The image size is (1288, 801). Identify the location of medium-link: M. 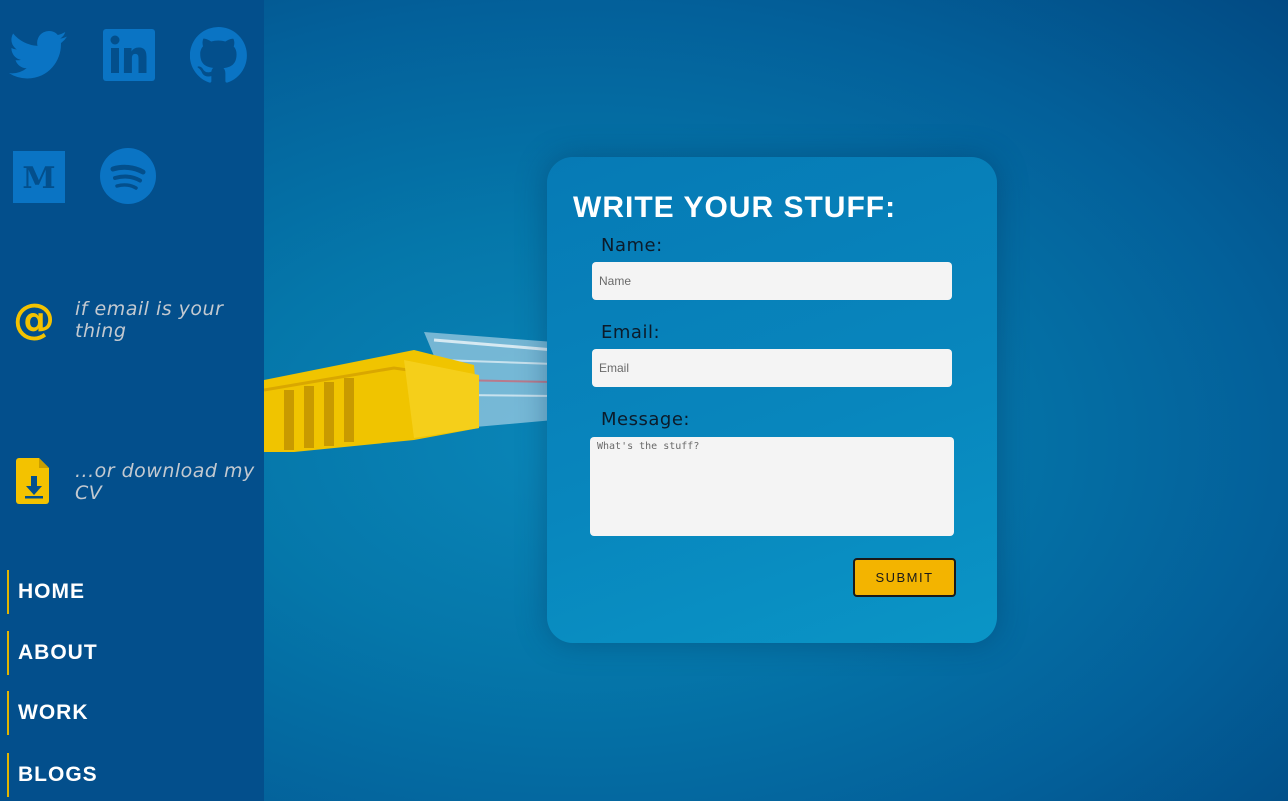
(39, 177).